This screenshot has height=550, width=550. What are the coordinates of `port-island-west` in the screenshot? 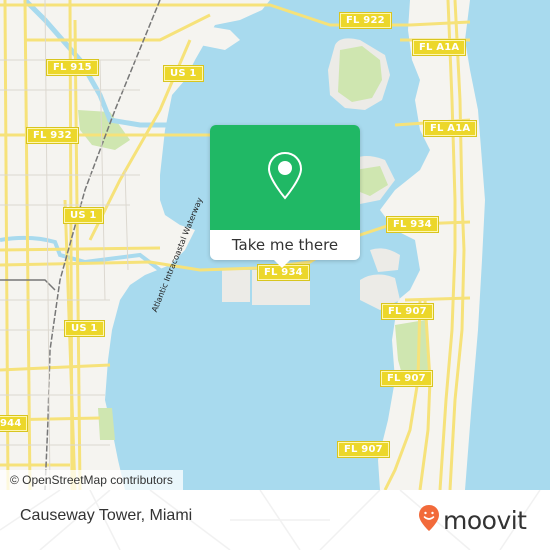 It's located at (236, 286).